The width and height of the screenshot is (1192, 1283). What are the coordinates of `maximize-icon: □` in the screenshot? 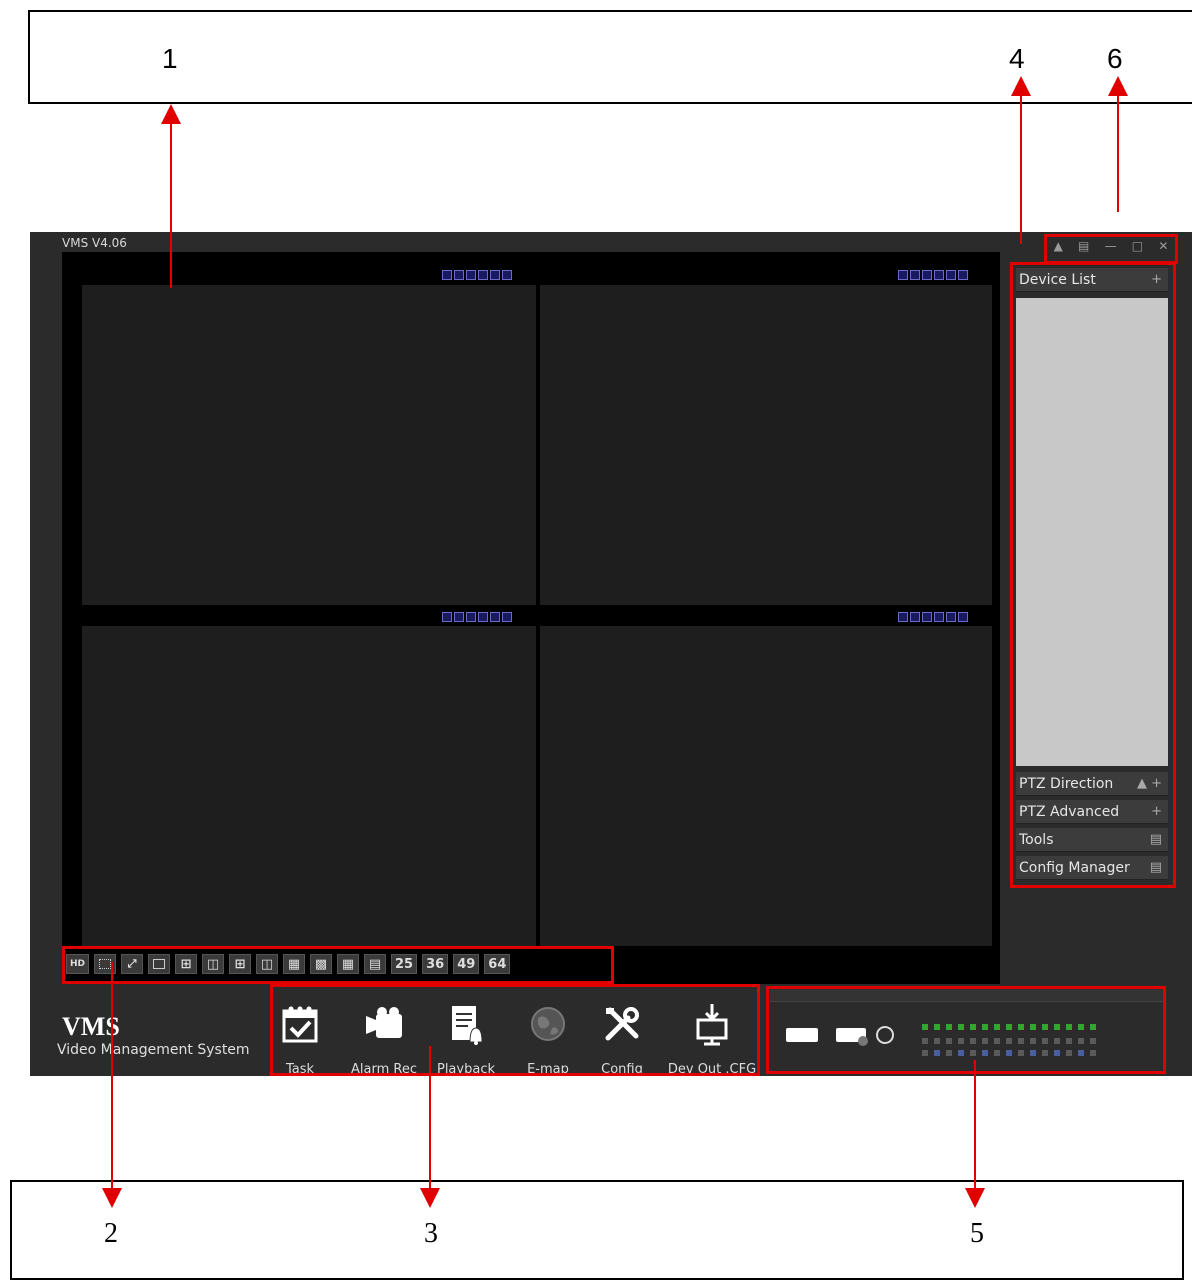 It's located at (1137, 246).